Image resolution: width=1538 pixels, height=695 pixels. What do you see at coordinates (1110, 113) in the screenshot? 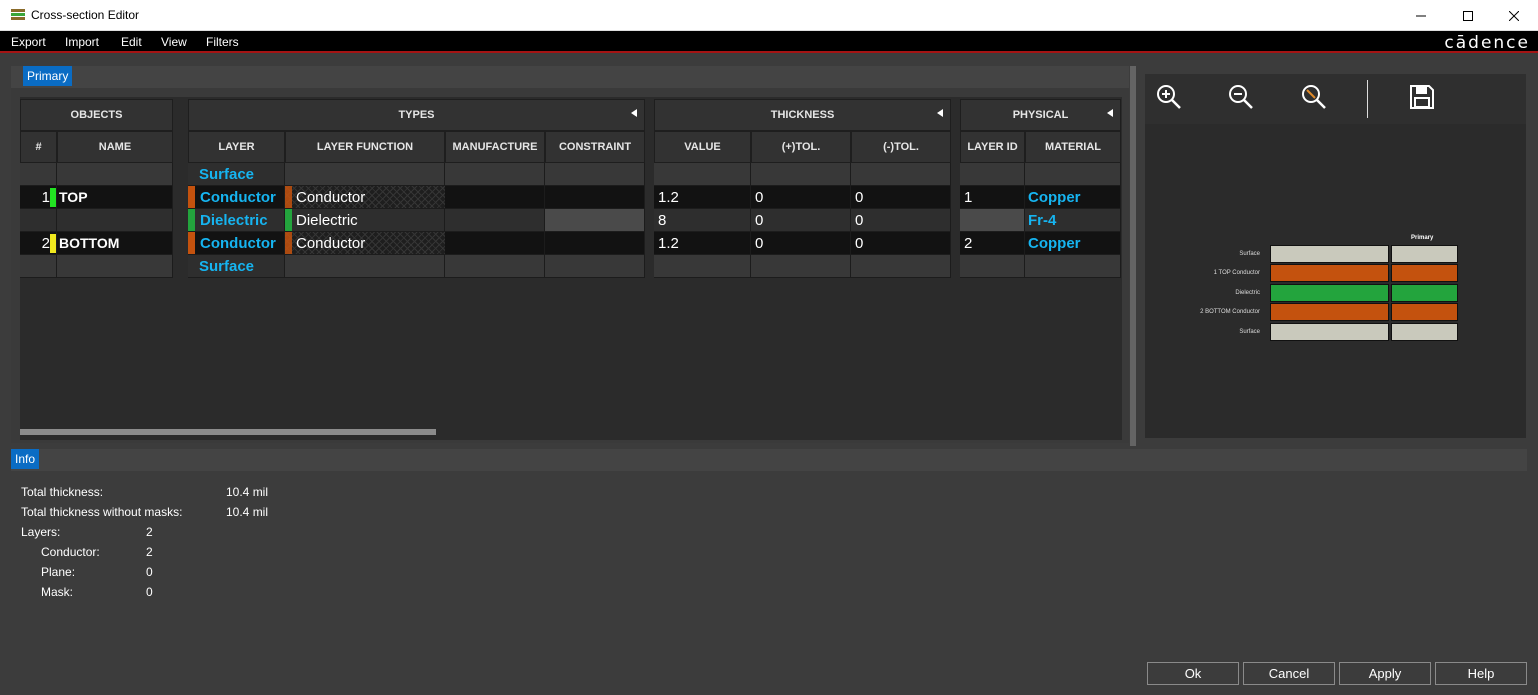
I see `collapse-physical-icon` at bounding box center [1110, 113].